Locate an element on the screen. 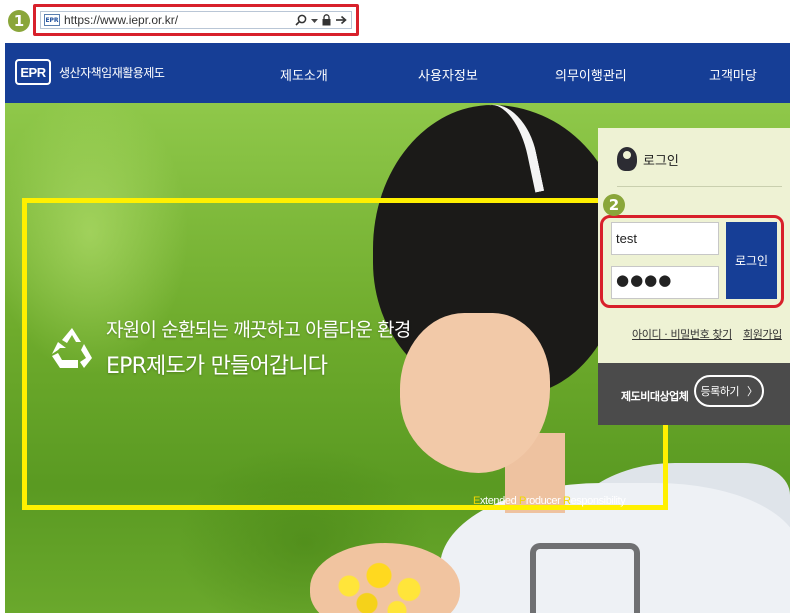  registration-label: 제도비대상업체 is located at coordinates (655, 396).